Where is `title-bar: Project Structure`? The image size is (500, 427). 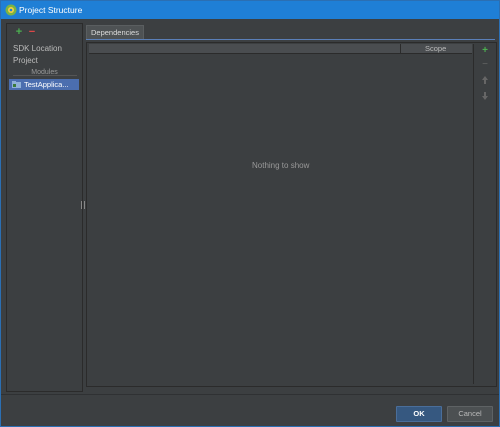
title-bar: Project Structure is located at coordinates (250, 10).